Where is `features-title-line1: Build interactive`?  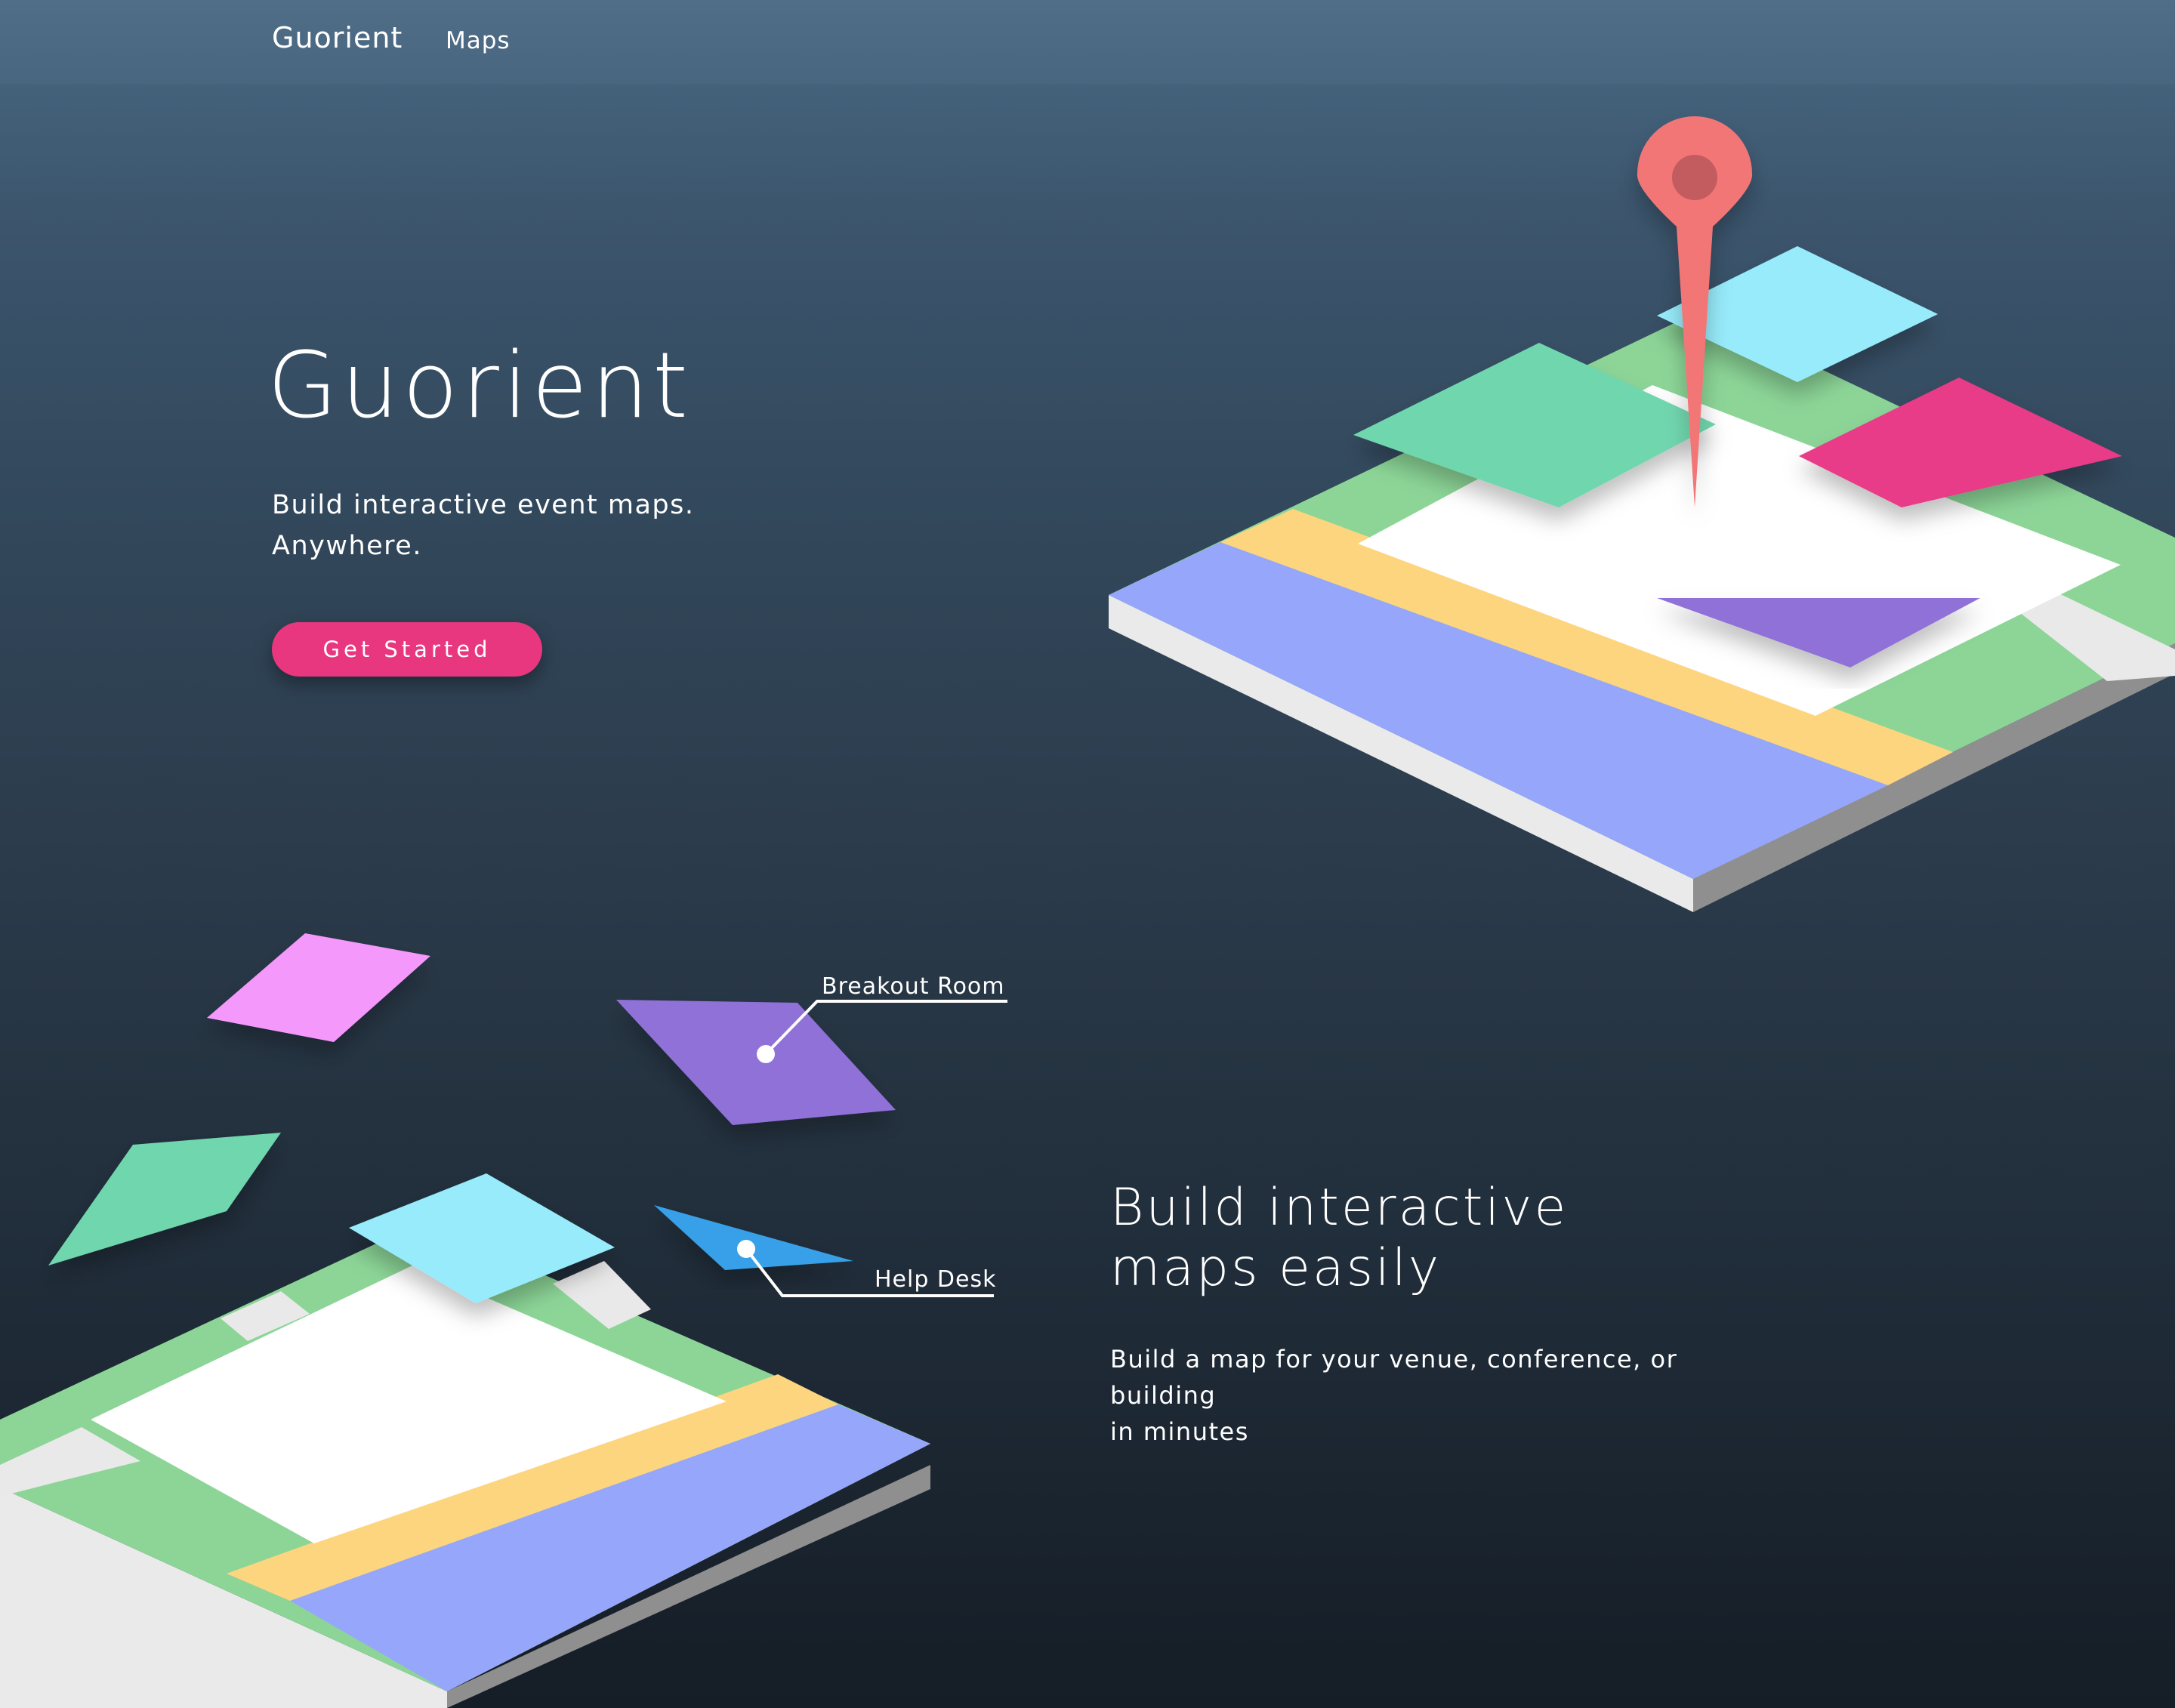
features-title-line1: Build interactive is located at coordinates (1339, 1208).